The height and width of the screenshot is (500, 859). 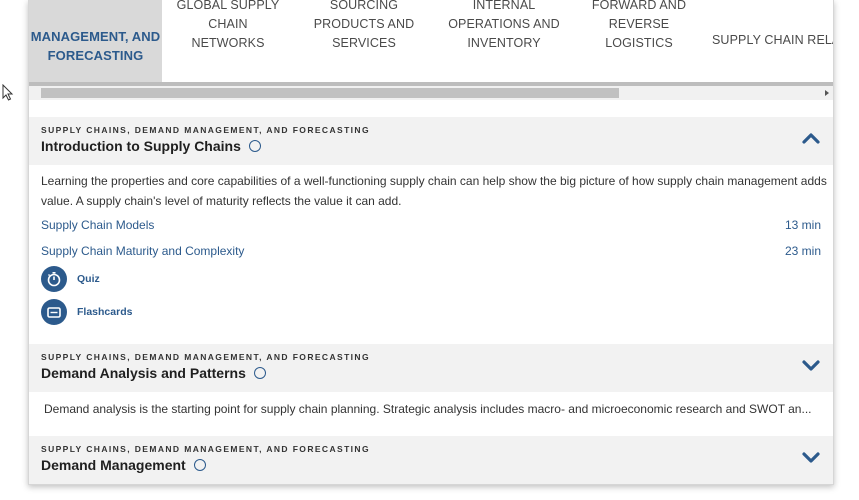 I want to click on quiz-link: Quiz, so click(x=70, y=279).